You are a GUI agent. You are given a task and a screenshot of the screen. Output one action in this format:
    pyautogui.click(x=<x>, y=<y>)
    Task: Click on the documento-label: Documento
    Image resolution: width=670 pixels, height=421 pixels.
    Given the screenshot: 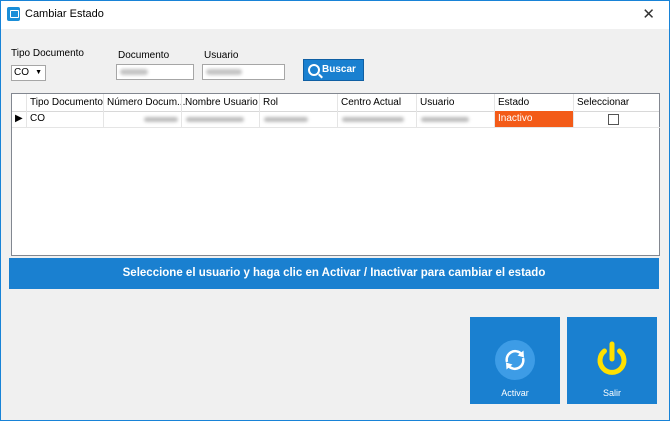 What is the action you would take?
    pyautogui.click(x=144, y=55)
    